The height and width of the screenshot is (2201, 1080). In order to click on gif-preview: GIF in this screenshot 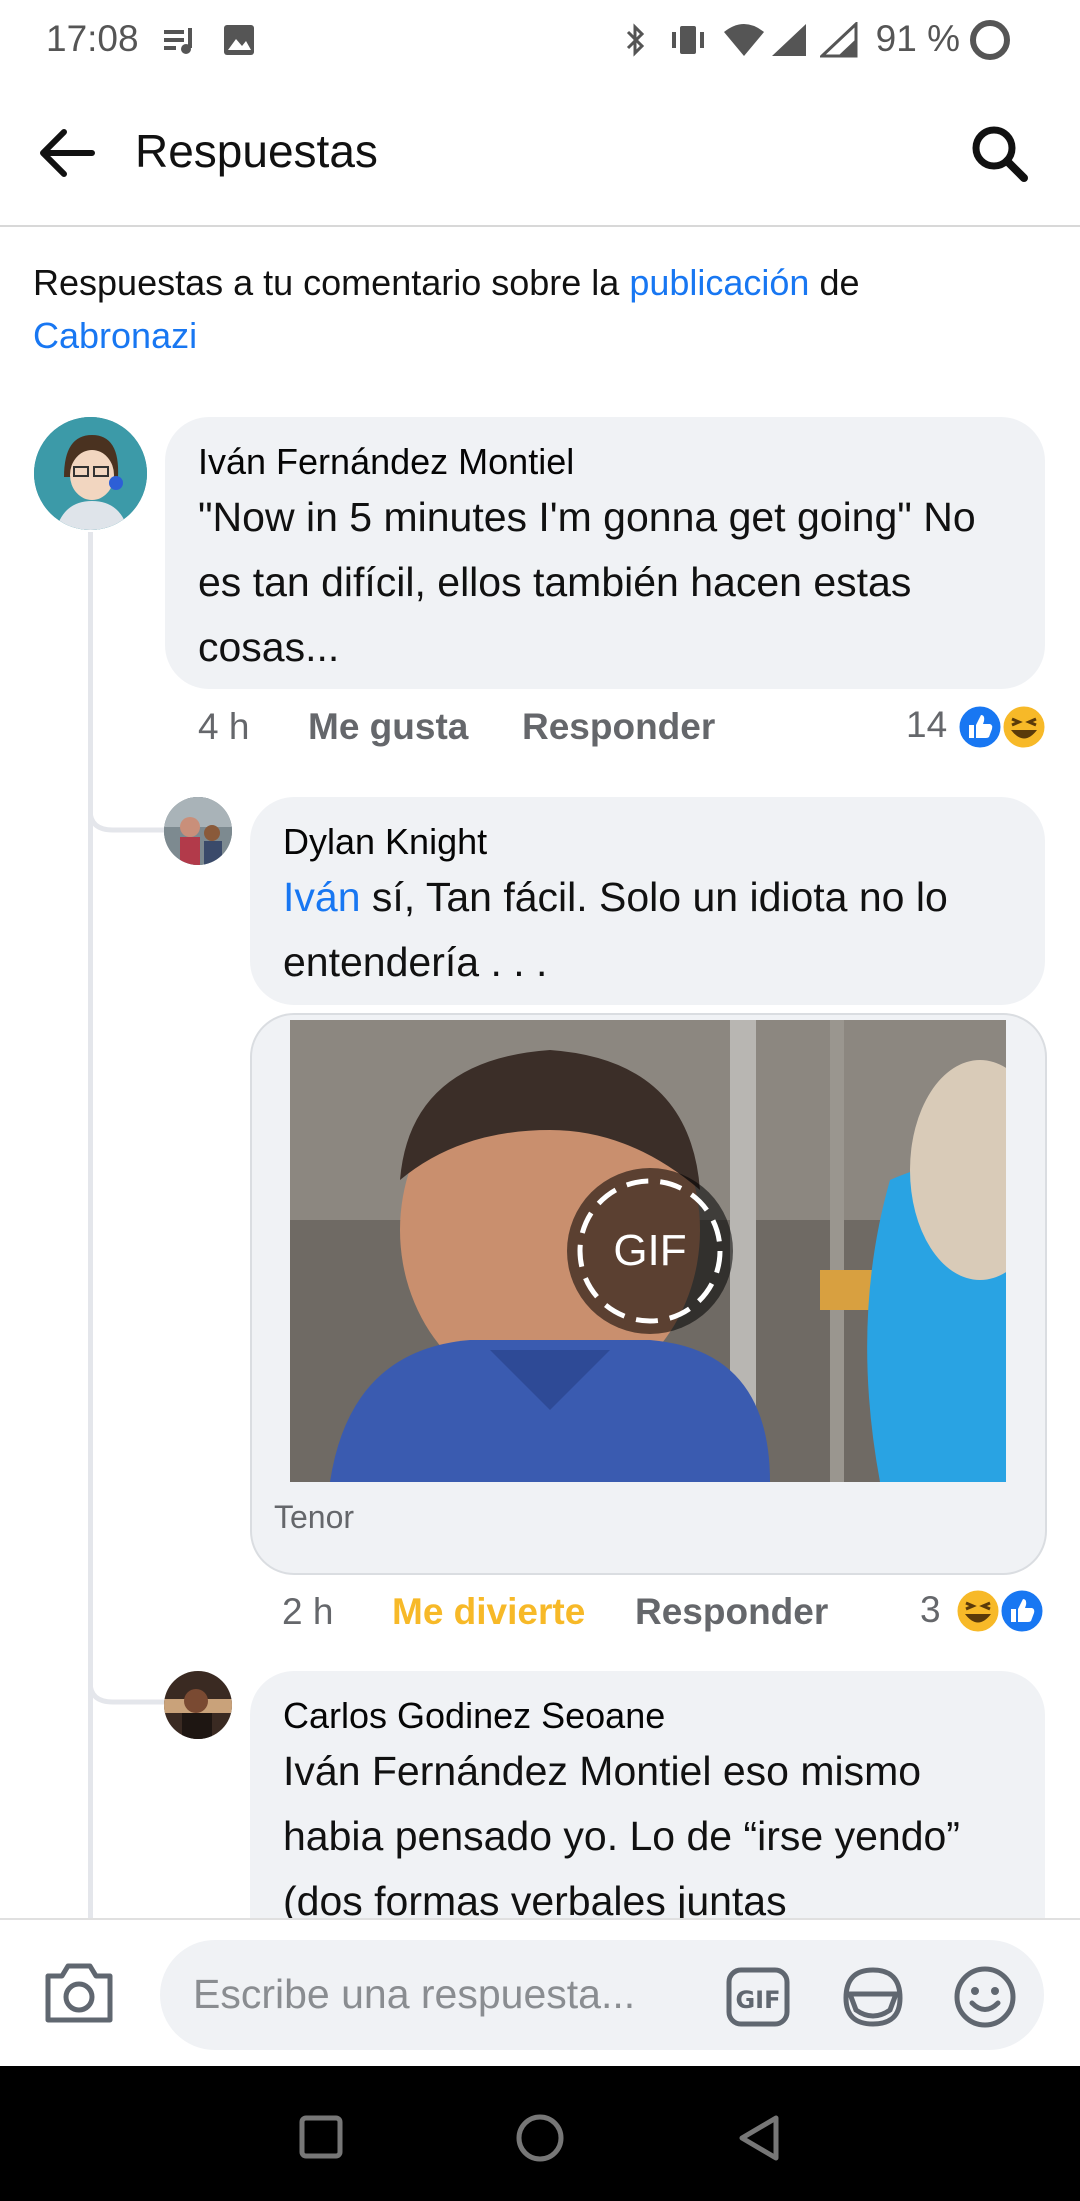, I will do `click(648, 1251)`.